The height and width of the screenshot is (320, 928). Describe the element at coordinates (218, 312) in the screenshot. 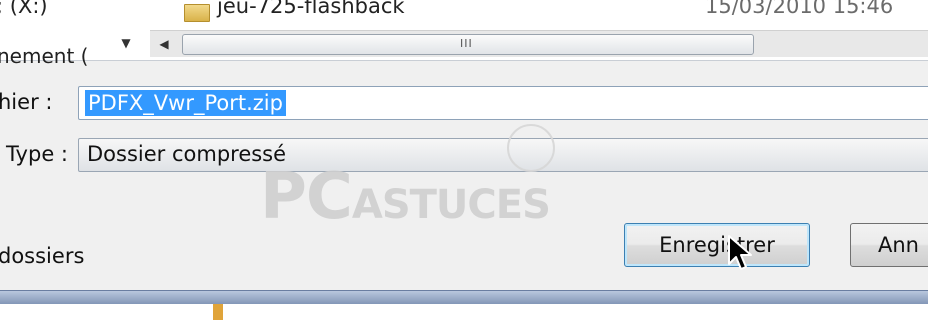

I see `taskbar-item` at that location.